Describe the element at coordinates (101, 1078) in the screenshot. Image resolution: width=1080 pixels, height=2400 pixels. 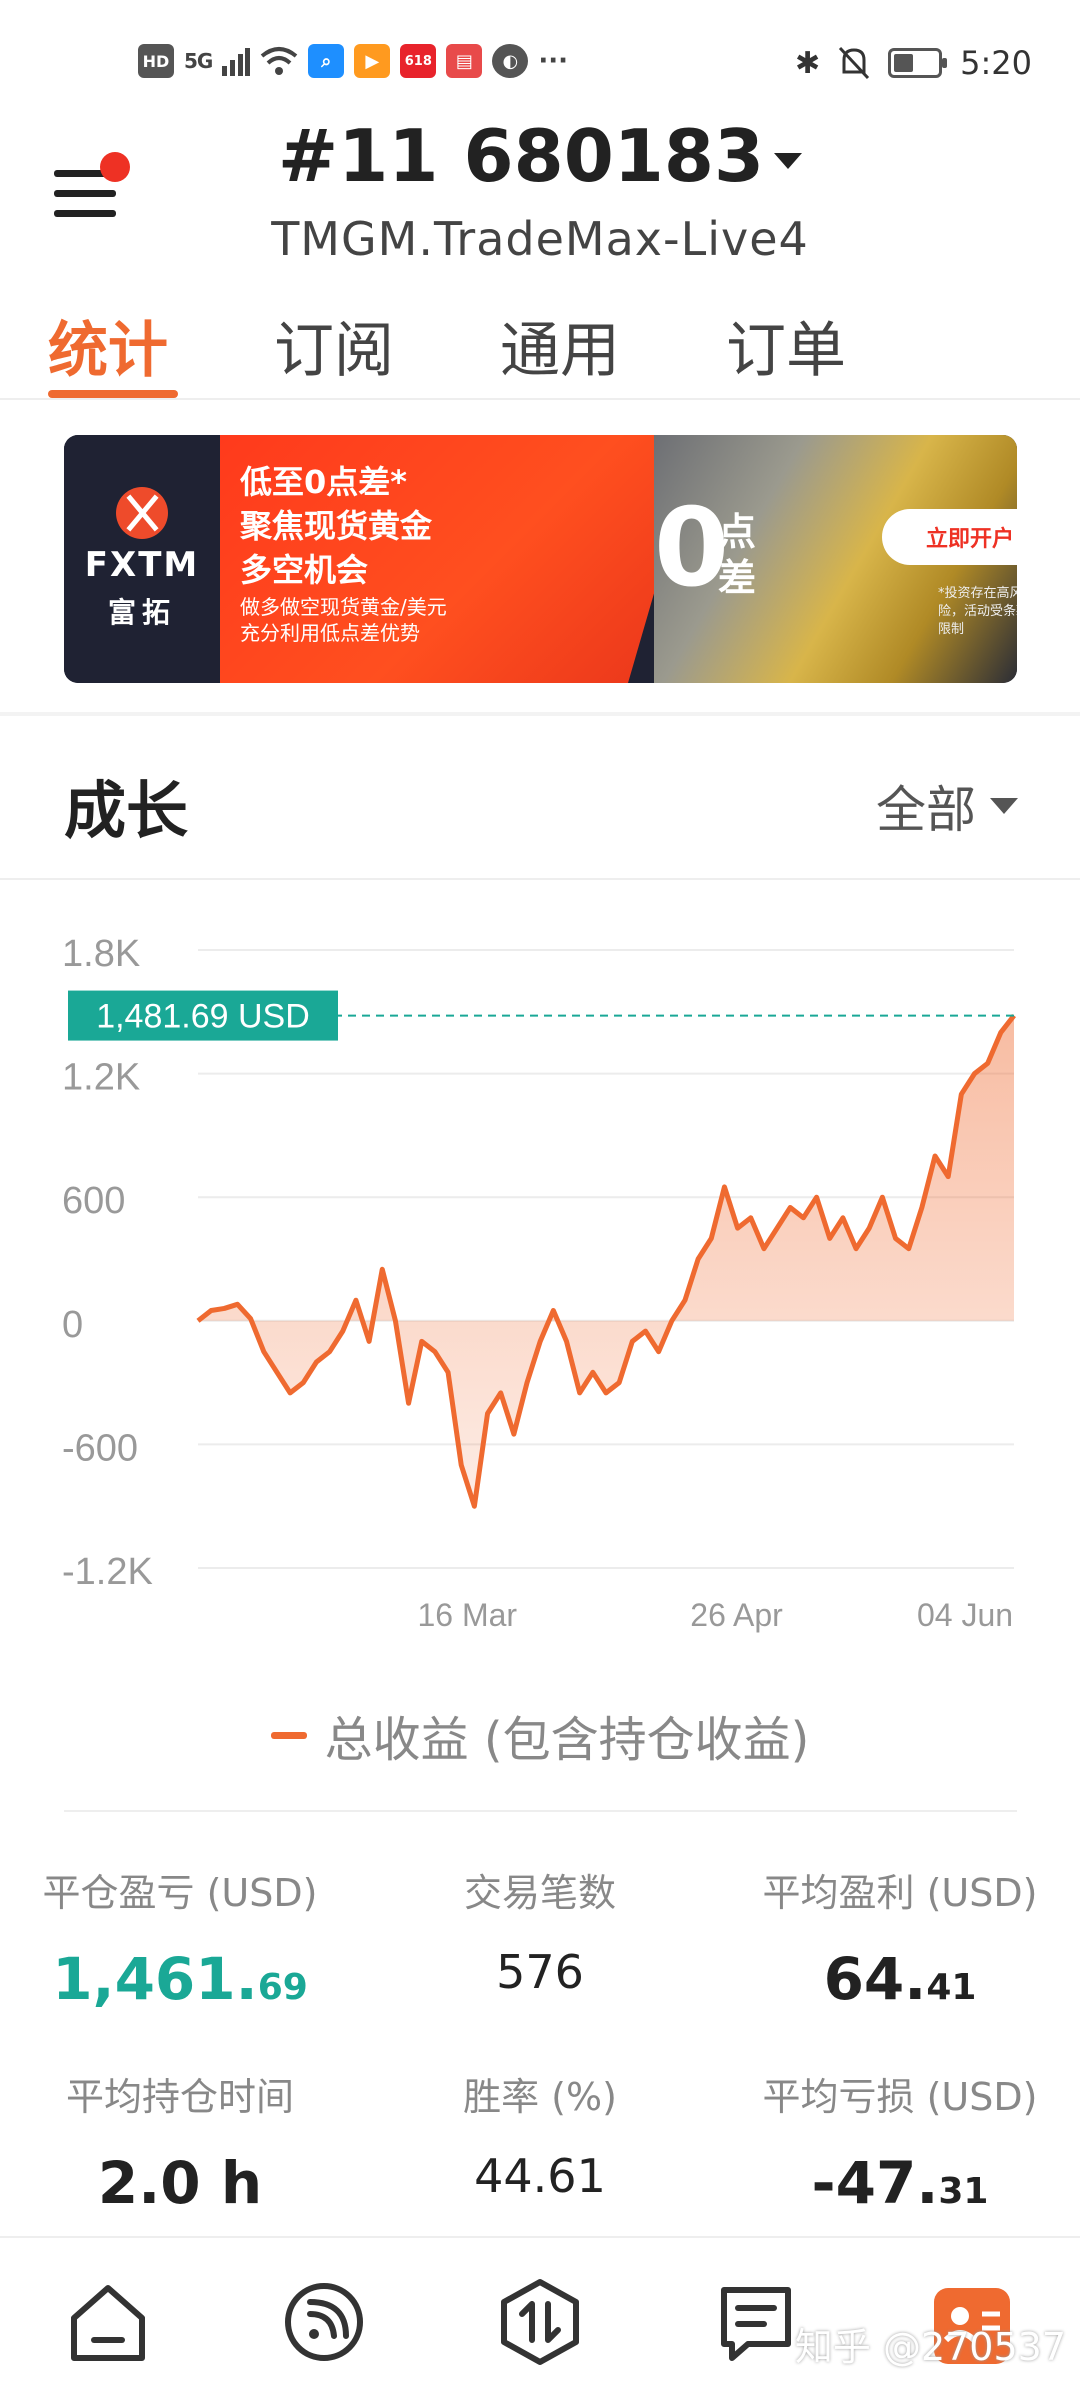
I see `y-tick-label: 1.2K` at that location.